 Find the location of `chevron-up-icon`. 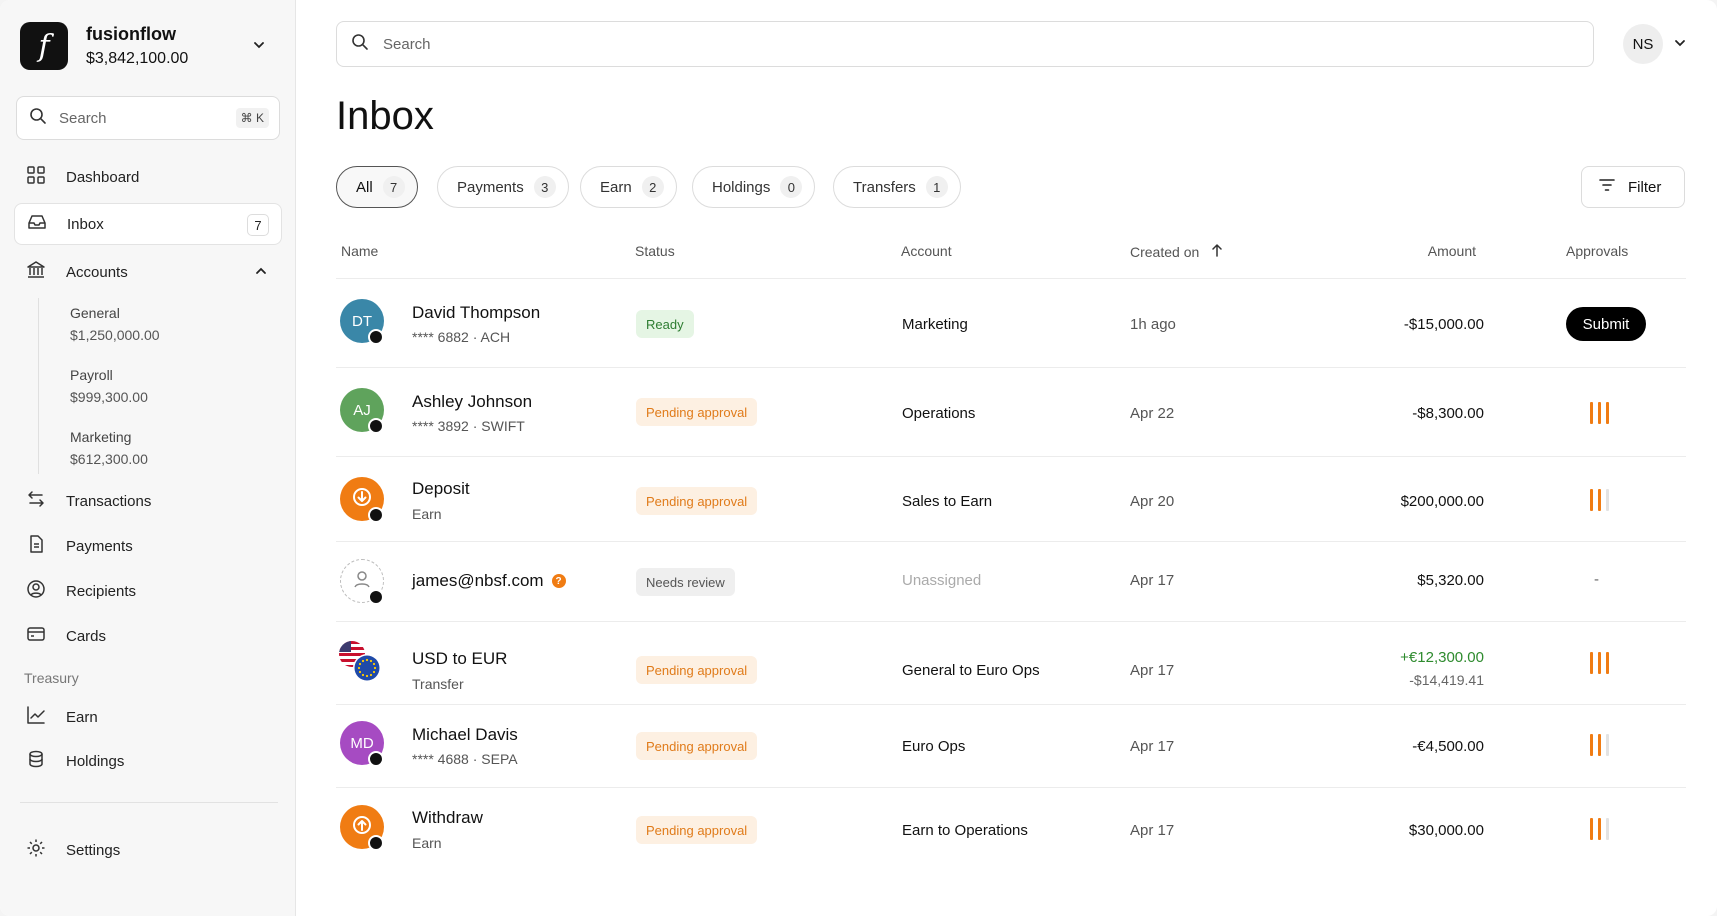

chevron-up-icon is located at coordinates (261, 273).